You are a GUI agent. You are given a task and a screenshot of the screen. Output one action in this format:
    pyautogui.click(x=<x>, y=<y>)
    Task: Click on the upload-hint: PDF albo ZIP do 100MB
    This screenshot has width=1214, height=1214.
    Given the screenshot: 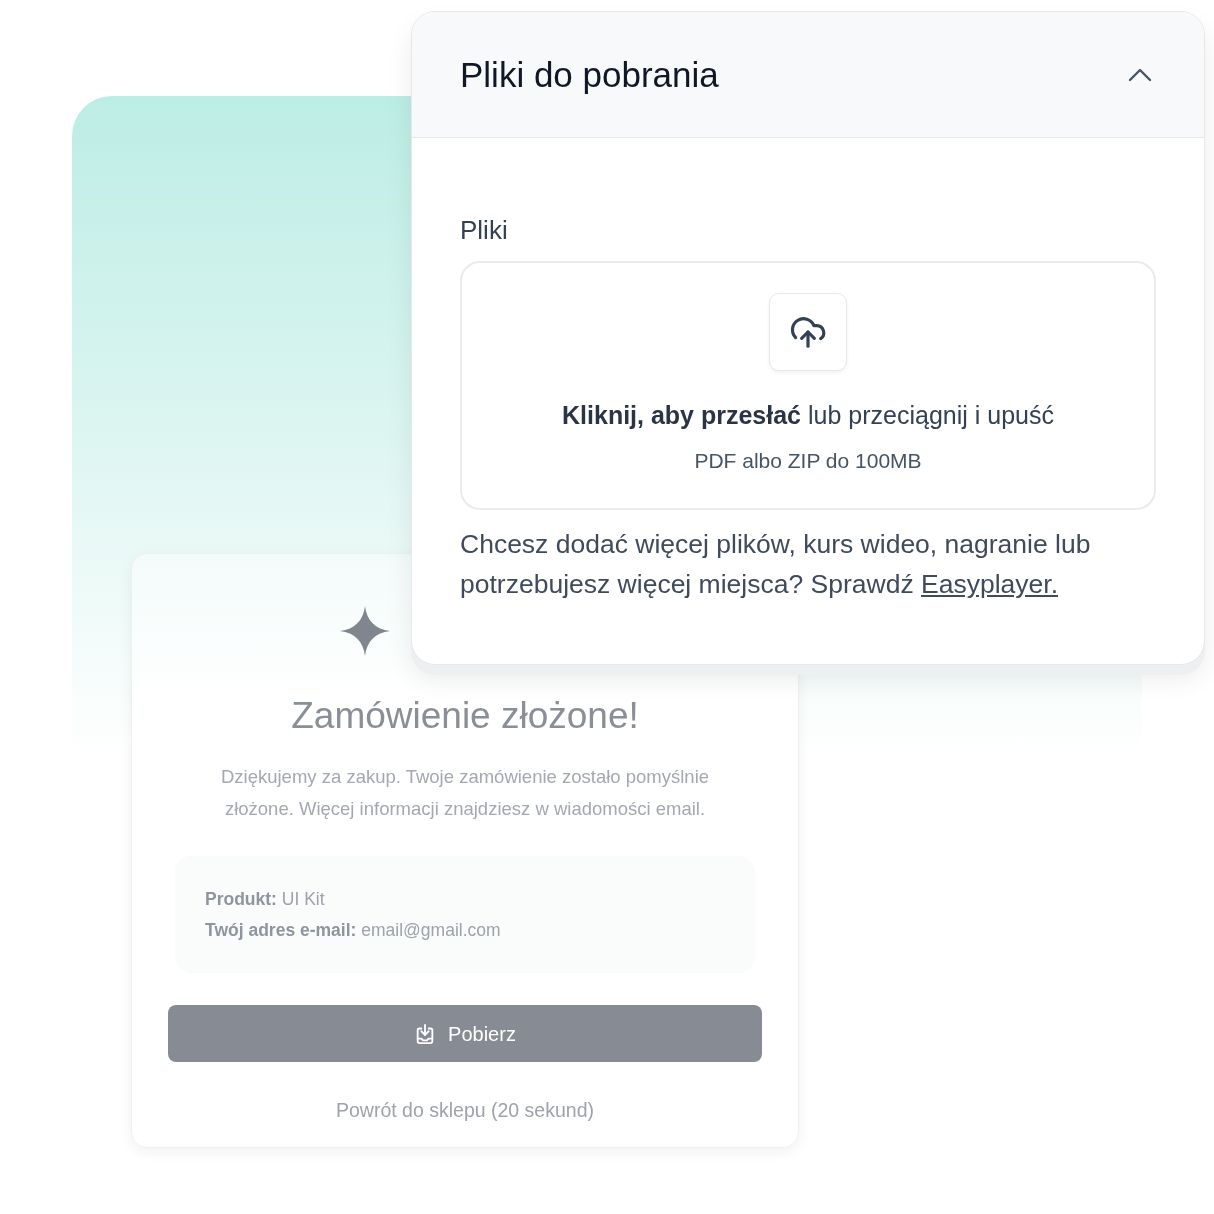 What is the action you would take?
    pyautogui.click(x=808, y=461)
    